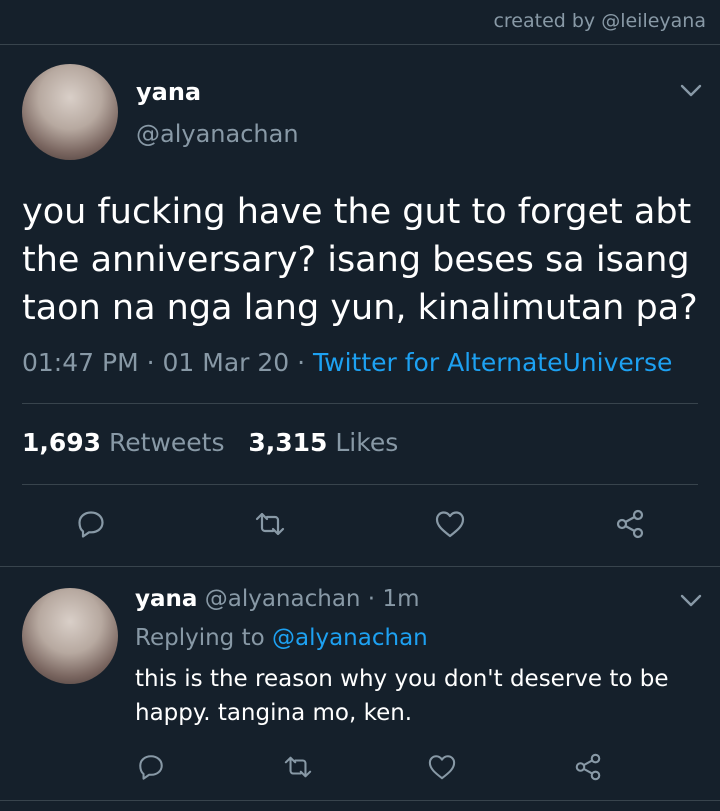  What do you see at coordinates (360, 484) in the screenshot?
I see `stats-divider` at bounding box center [360, 484].